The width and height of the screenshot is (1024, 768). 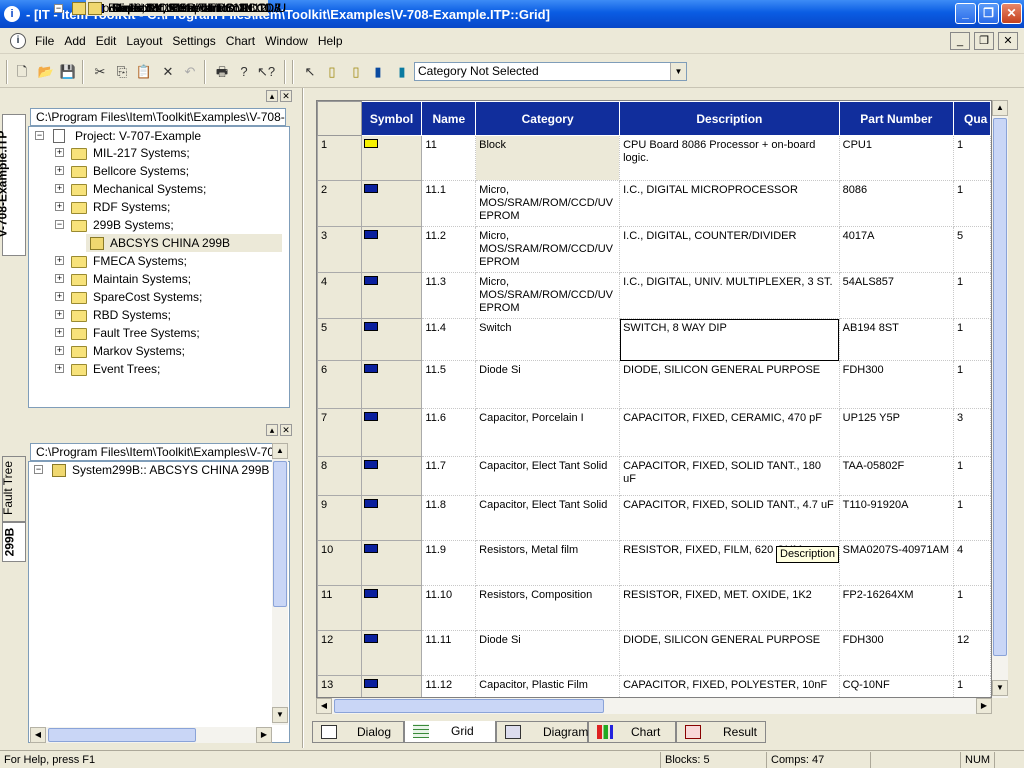 What do you see at coordinates (449, 563) in the screenshot?
I see `name-cell: 11.9` at bounding box center [449, 563].